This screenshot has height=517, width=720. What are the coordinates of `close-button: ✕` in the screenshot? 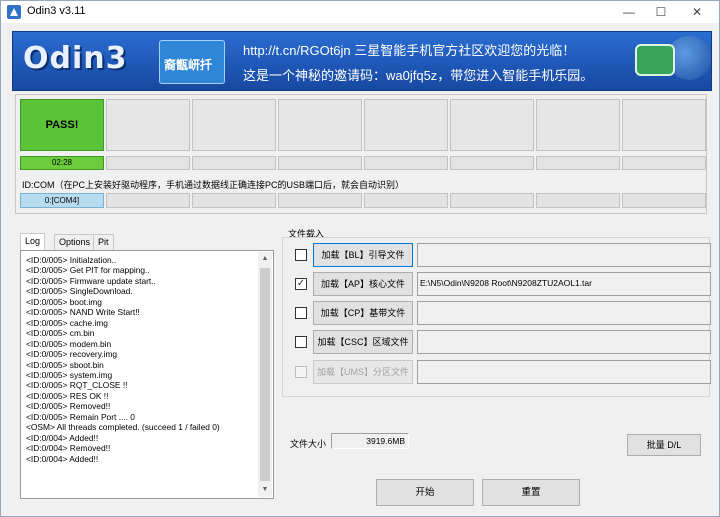 It's located at (697, 12).